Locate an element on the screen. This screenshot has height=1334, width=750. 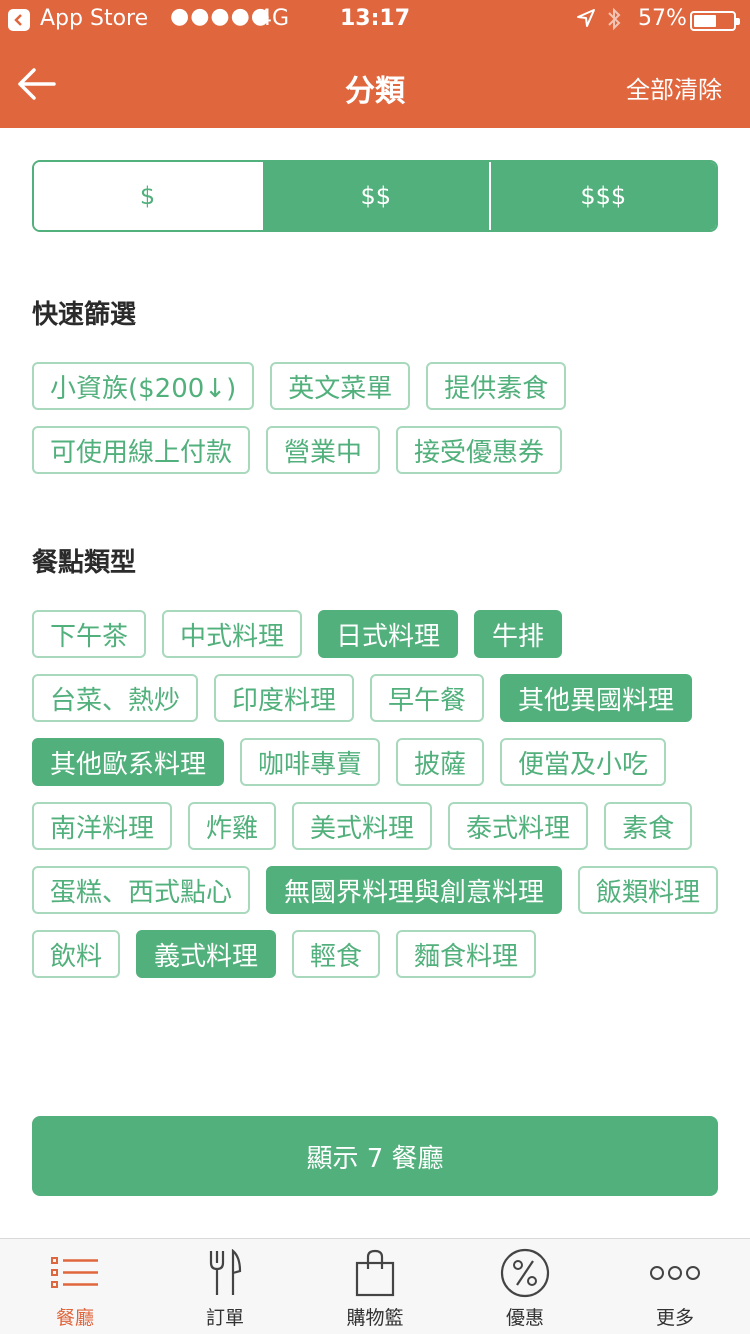
filter-chip: 素食 is located at coordinates (648, 826).